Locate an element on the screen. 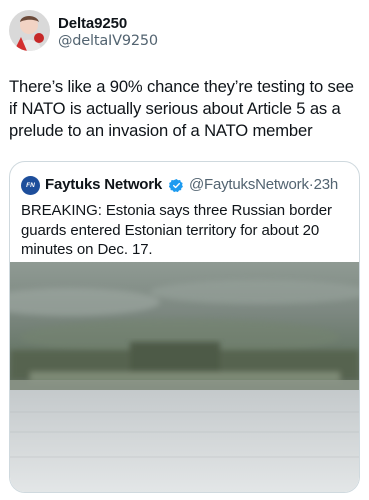  quoted-display-name: Faytuks Network is located at coordinates (103, 184).